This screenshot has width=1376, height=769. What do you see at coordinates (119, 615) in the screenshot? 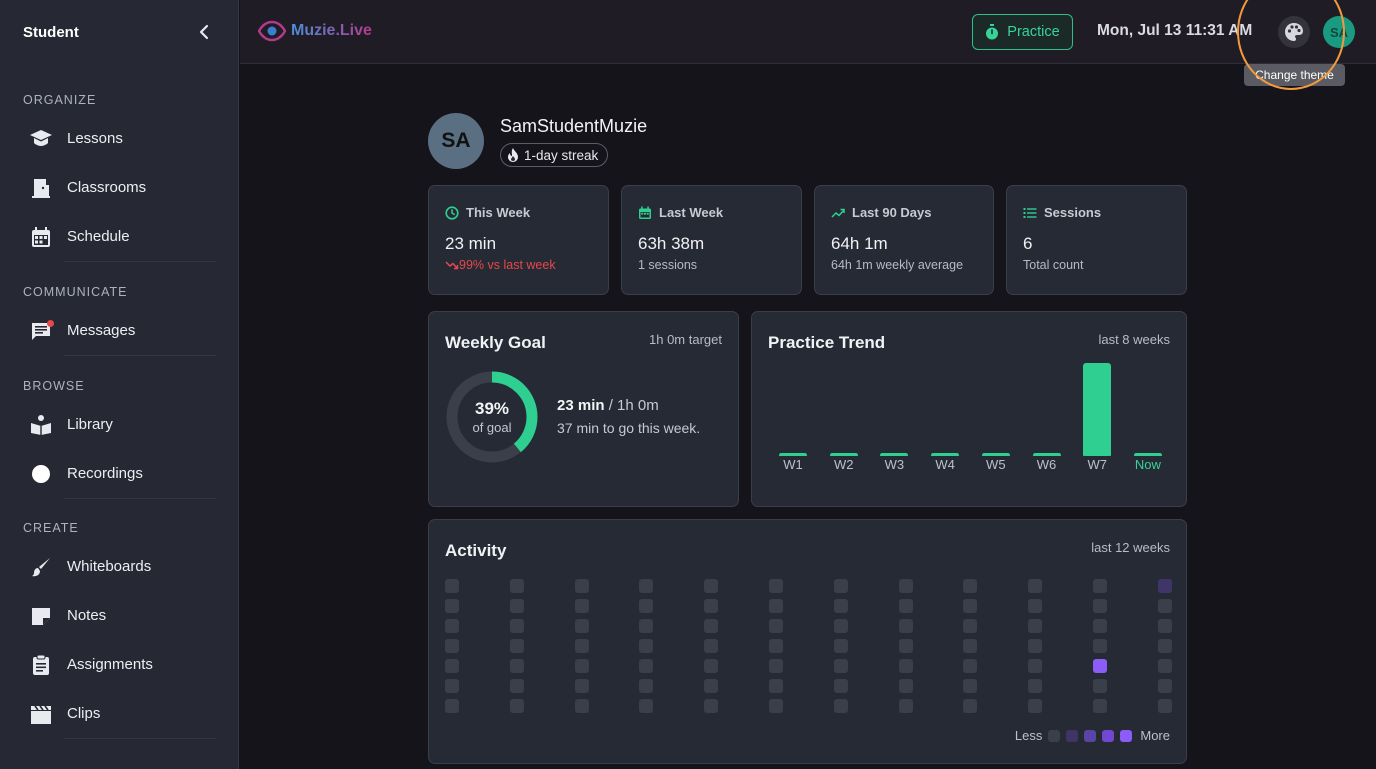
I see `sidebar-item-notes: Notes` at bounding box center [119, 615].